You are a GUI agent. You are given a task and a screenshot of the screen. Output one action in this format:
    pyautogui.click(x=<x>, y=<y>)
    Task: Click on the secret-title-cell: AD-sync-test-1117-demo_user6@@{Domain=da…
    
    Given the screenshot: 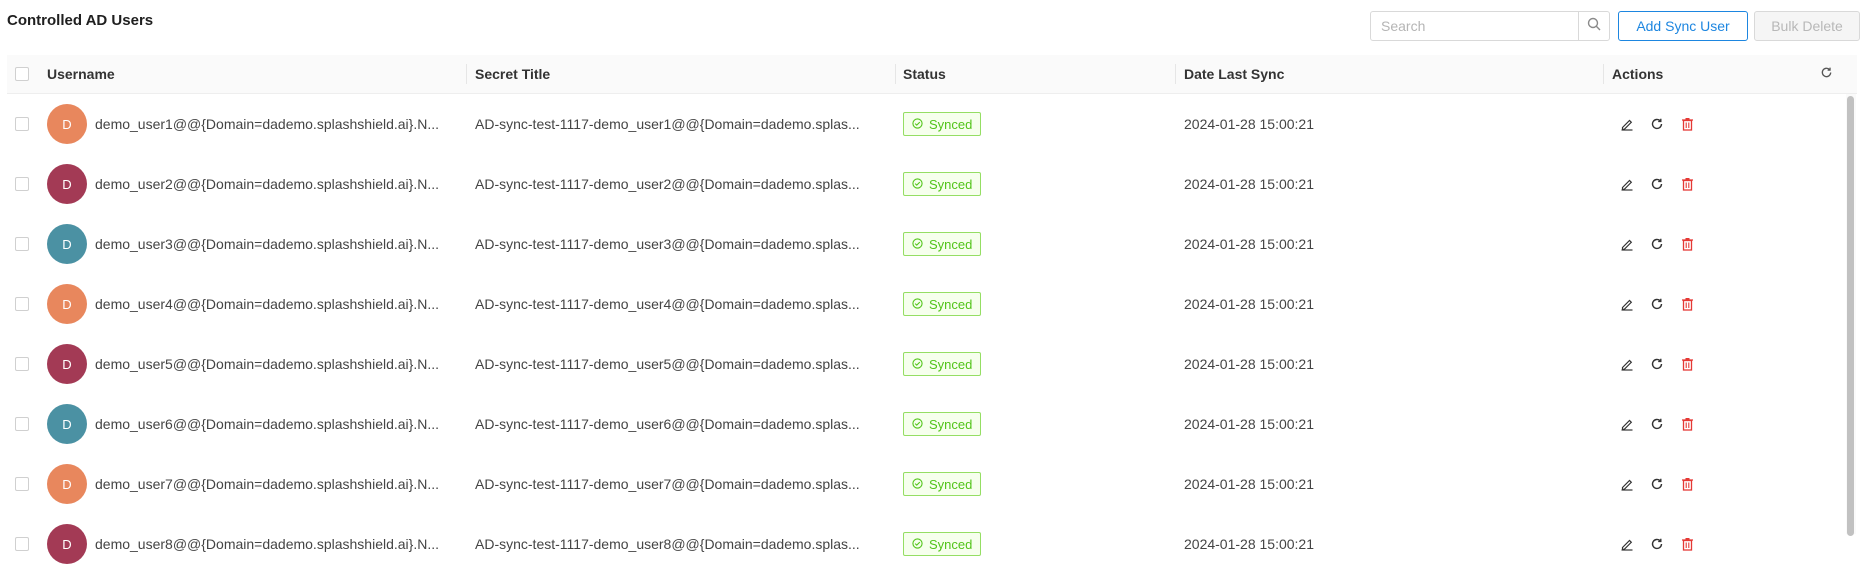 What is the action you would take?
    pyautogui.click(x=667, y=424)
    